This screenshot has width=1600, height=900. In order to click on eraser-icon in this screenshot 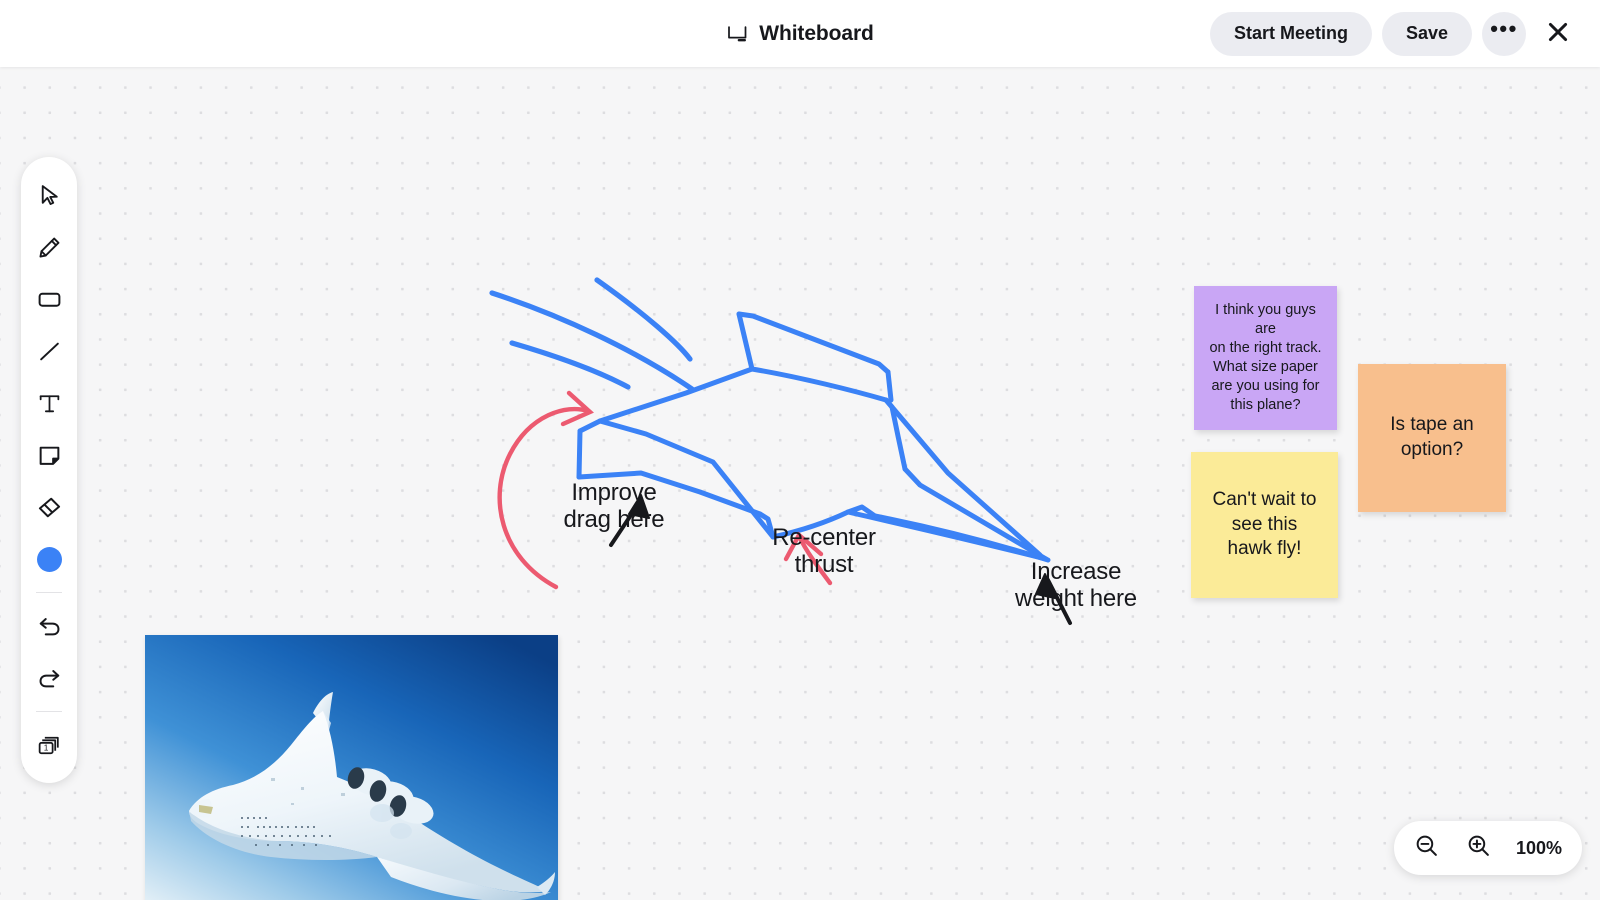, I will do `click(49, 507)`.